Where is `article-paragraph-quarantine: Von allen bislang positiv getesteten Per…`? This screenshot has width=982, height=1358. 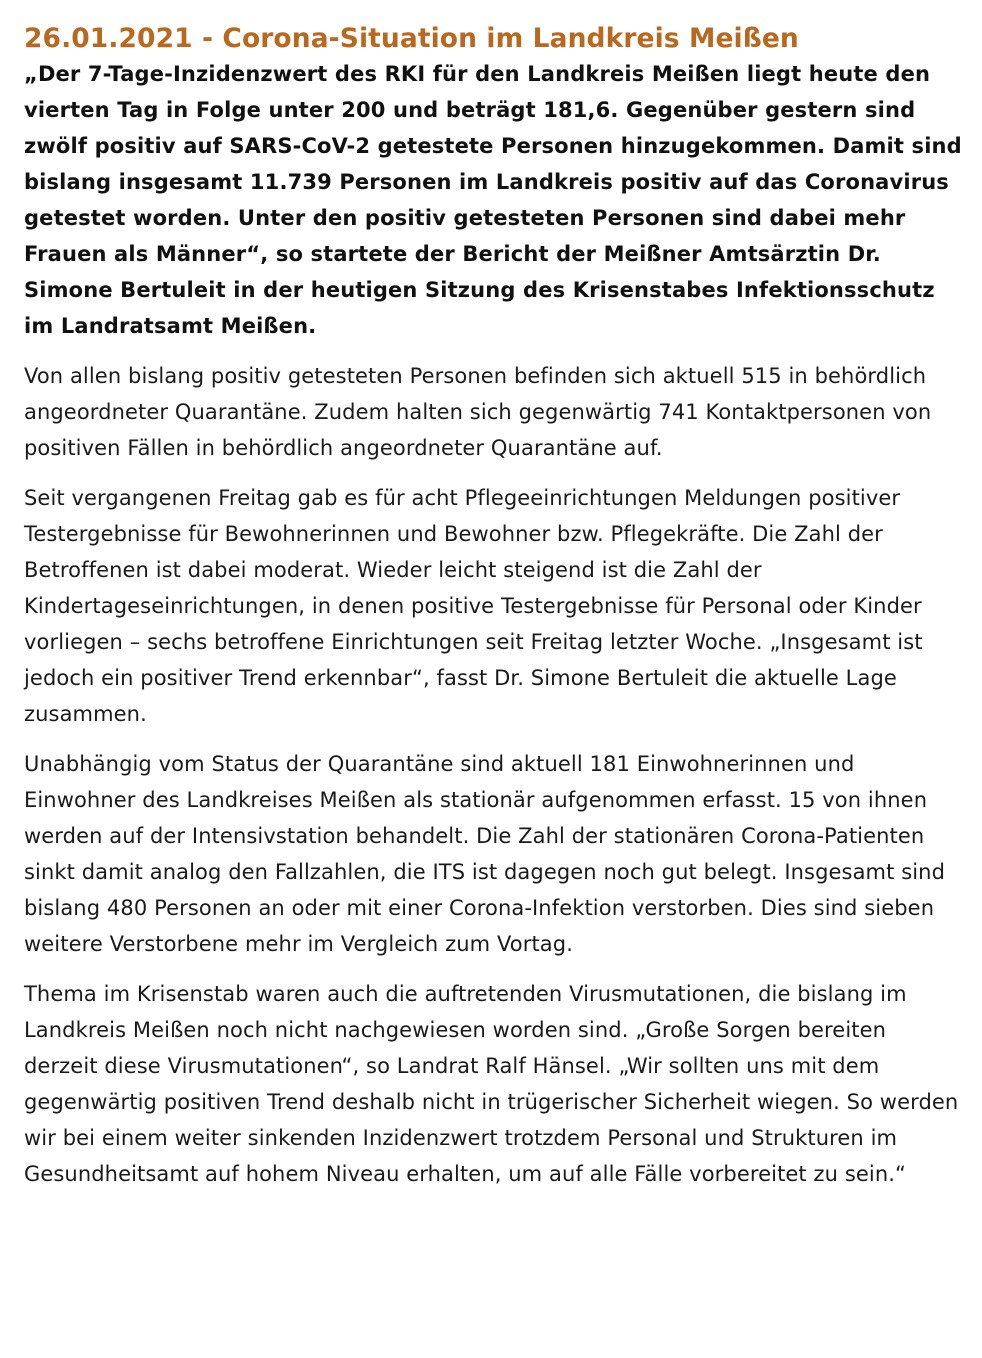 article-paragraph-quarantine: Von allen bislang positiv getesteten Per… is located at coordinates (478, 412).